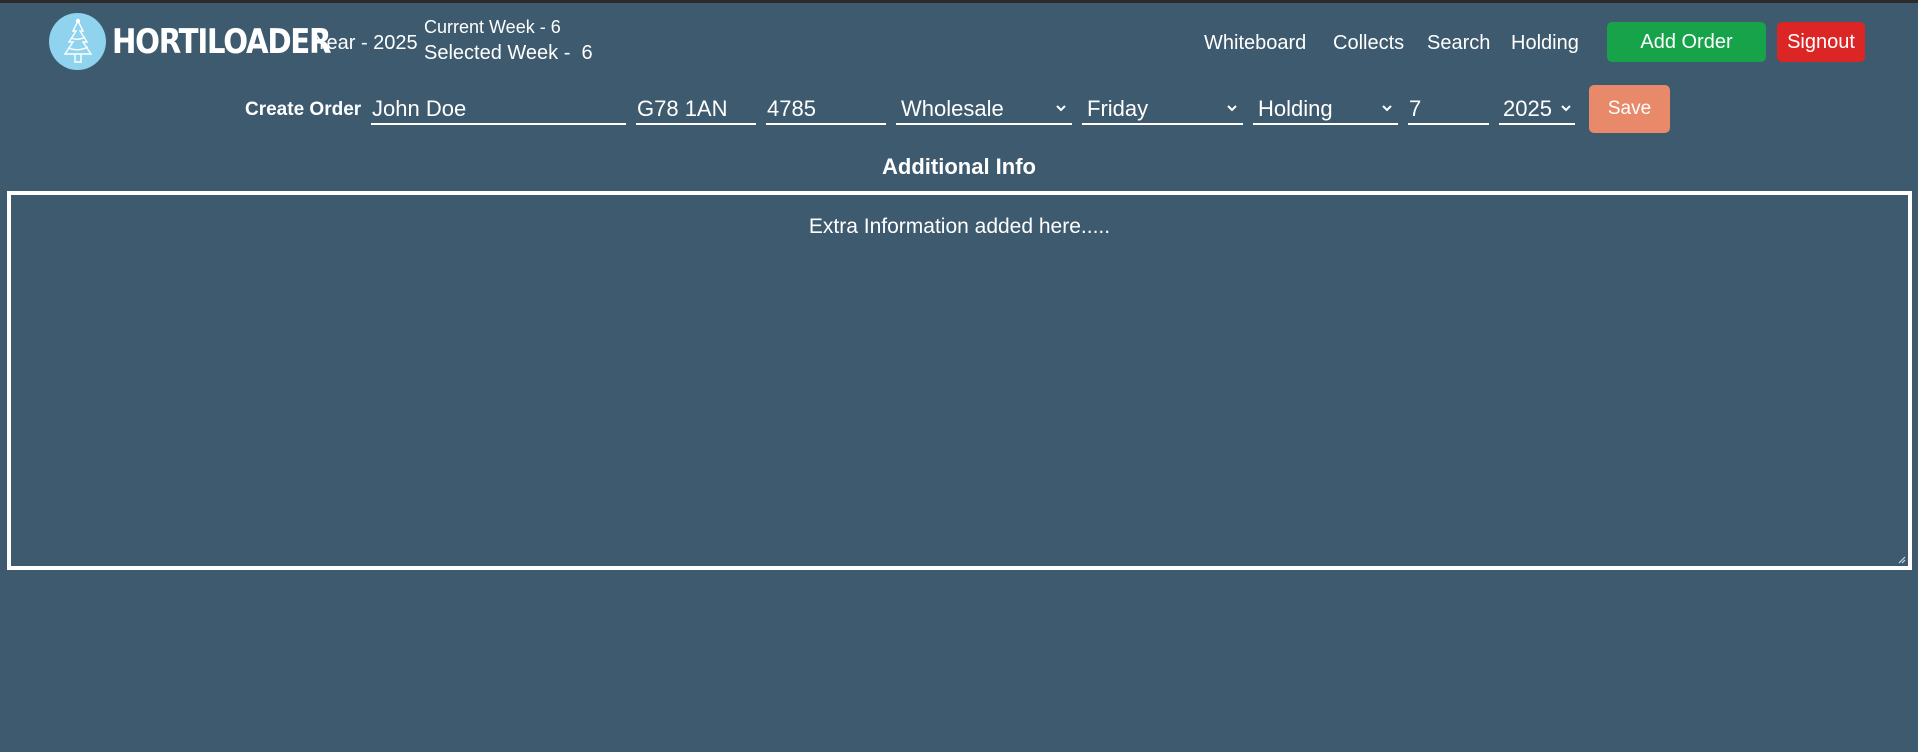  I want to click on customer-name-input: John Doe, so click(498, 108).